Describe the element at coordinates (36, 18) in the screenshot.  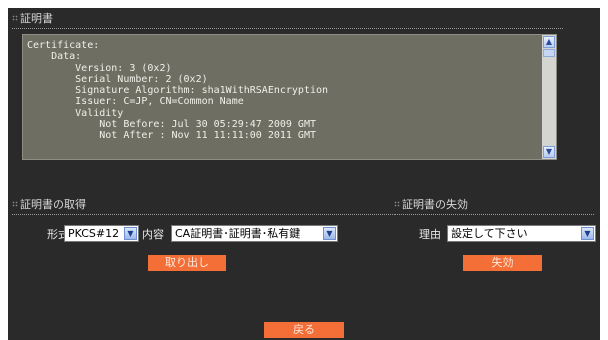
I see `certificate-title-text: 証明書` at that location.